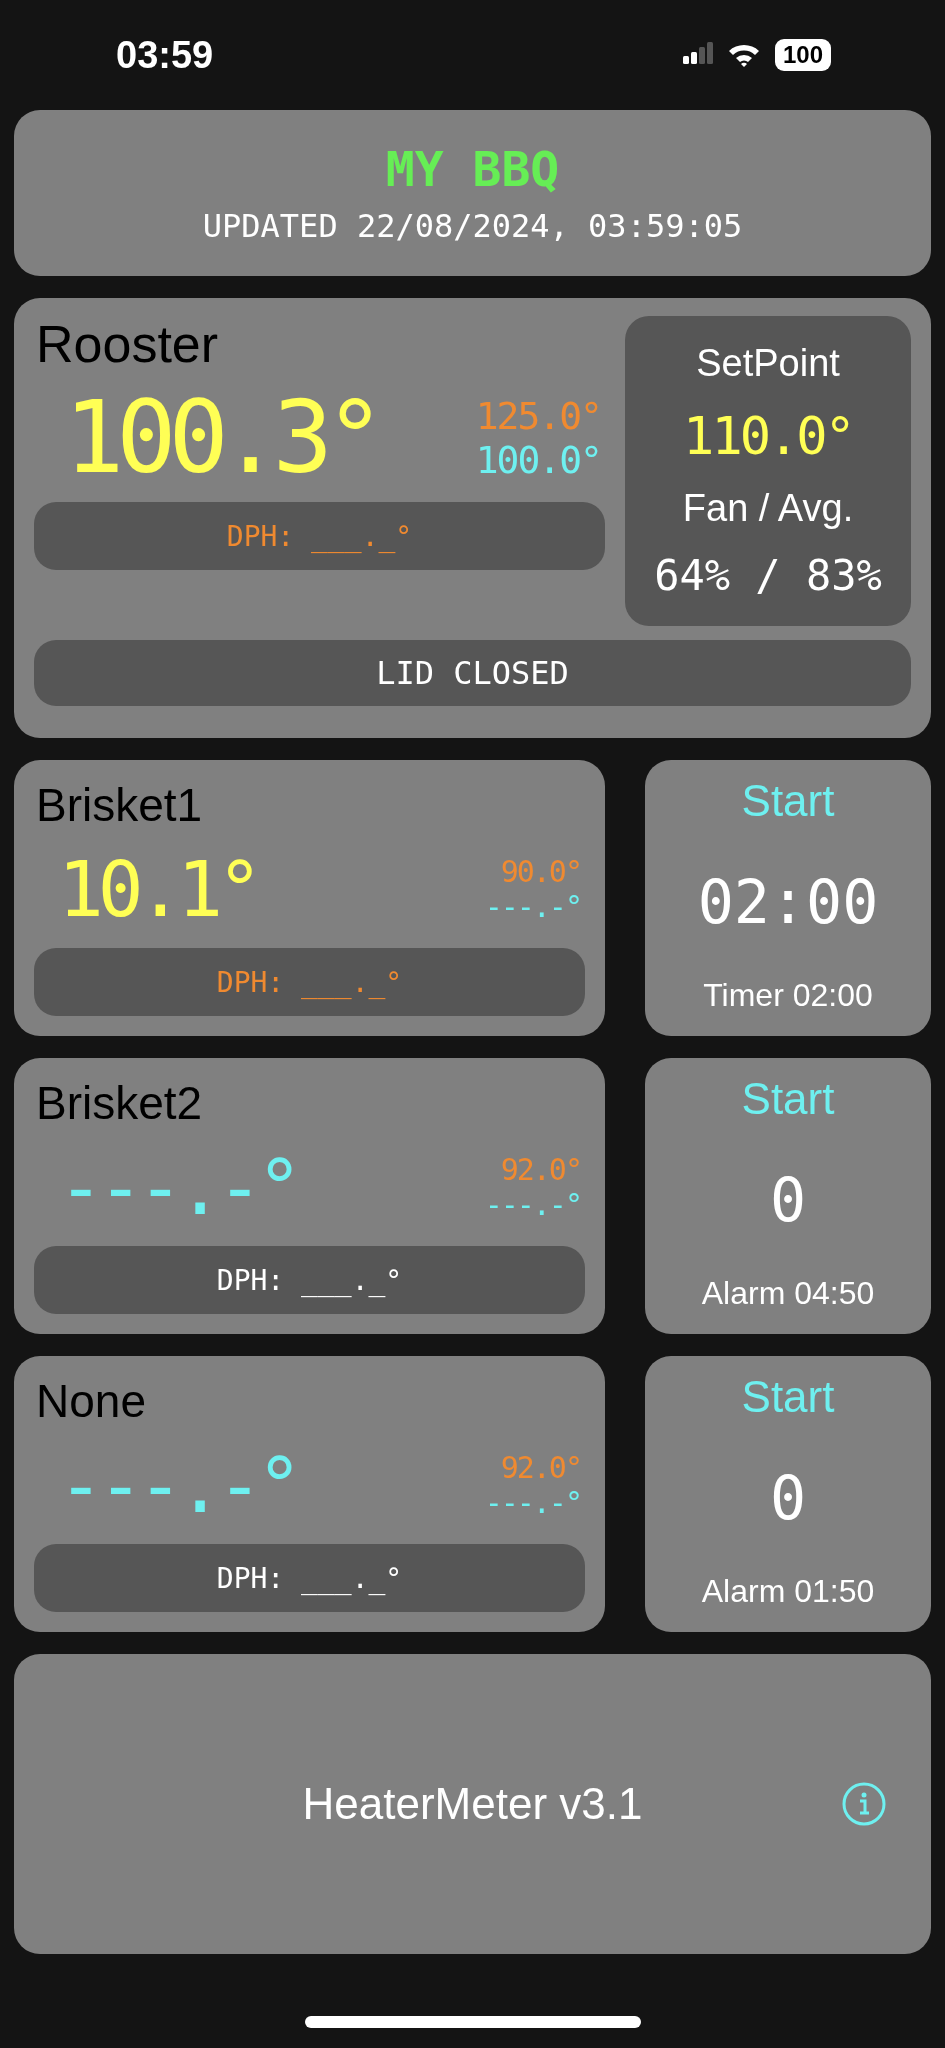 The width and height of the screenshot is (945, 2048). Describe the element at coordinates (788, 901) in the screenshot. I see `timer-value: 02:00` at that location.